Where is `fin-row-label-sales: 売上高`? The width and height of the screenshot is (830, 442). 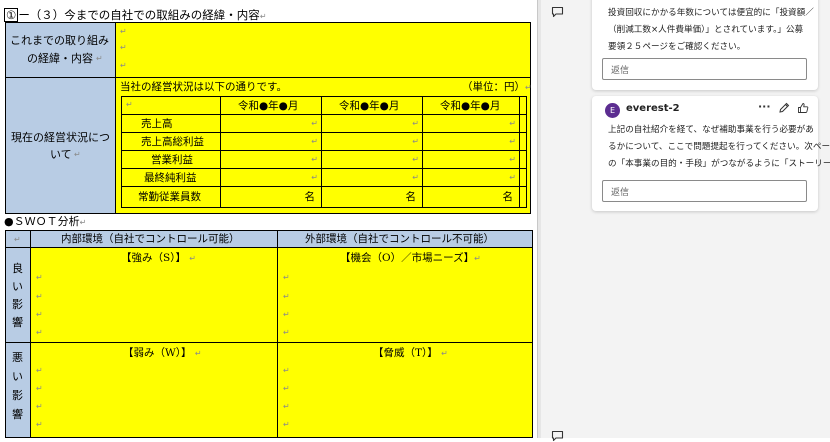 fin-row-label-sales: 売上高 is located at coordinates (171, 123).